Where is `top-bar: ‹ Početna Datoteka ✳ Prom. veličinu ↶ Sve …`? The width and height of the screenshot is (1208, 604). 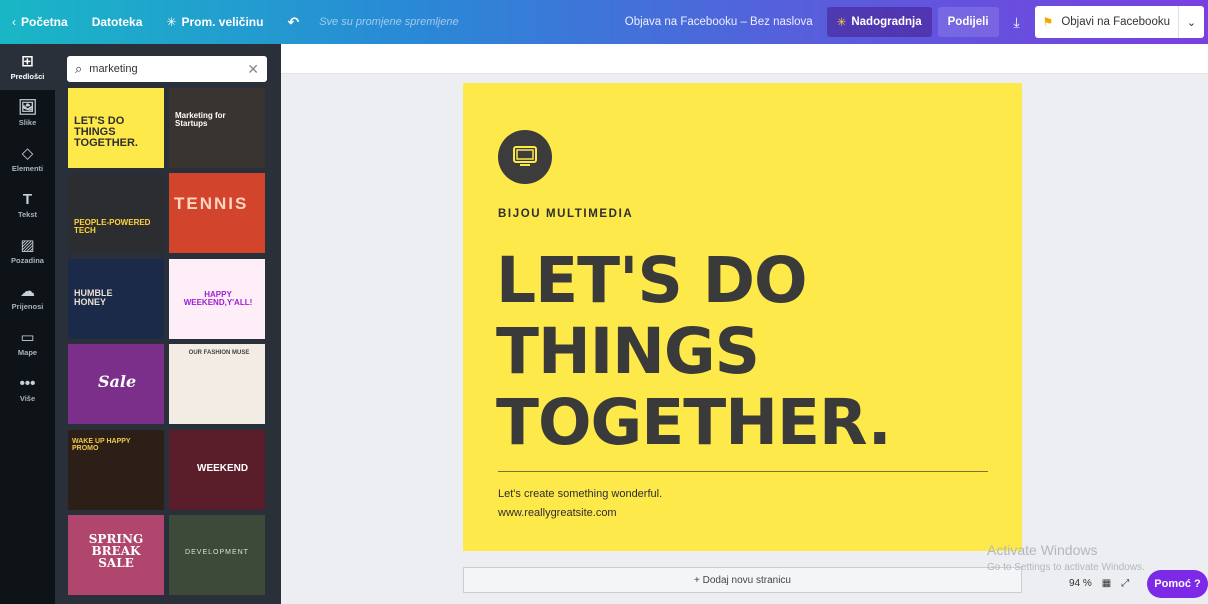 top-bar: ‹ Početna Datoteka ✳ Prom. veličinu ↶ Sve … is located at coordinates (604, 22).